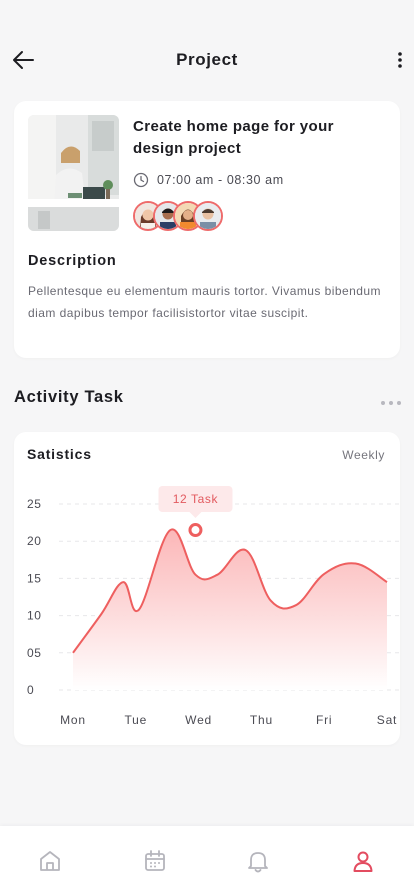 This screenshot has height=896, width=414. I want to click on more-vertical-icon, so click(400, 60).